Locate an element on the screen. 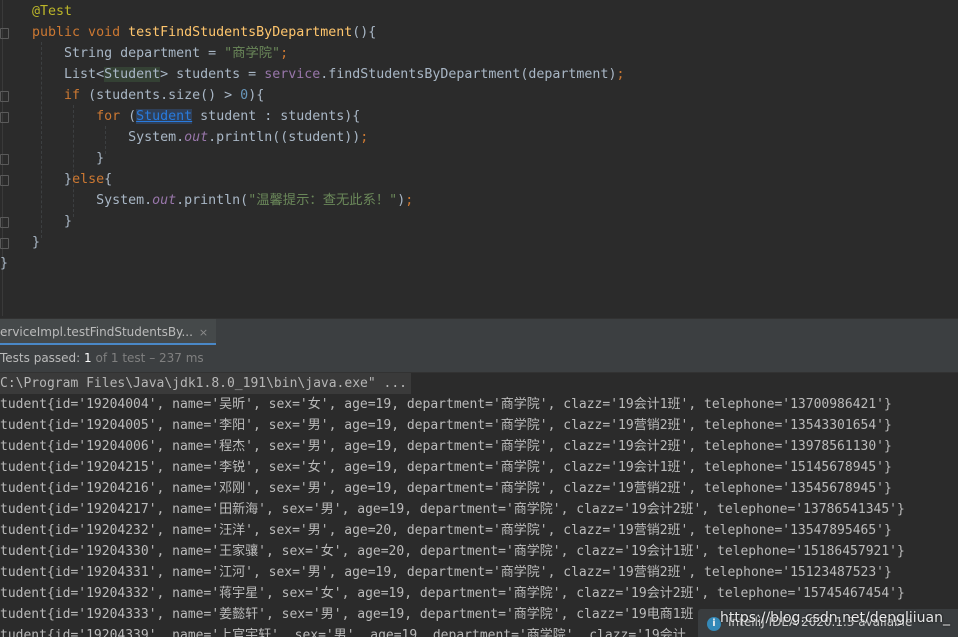 The width and height of the screenshot is (958, 637). code-token: ( is located at coordinates (128, 116).